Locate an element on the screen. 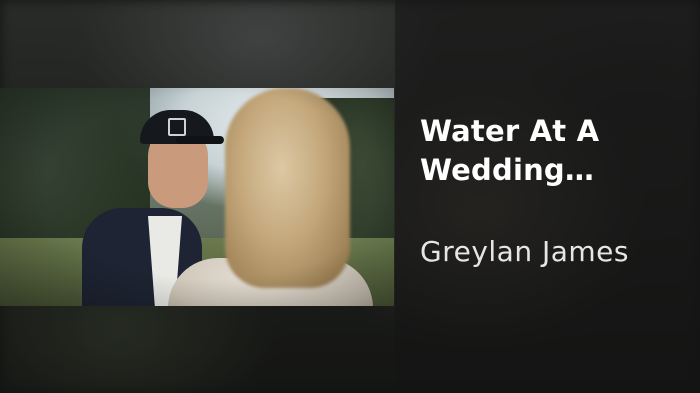 Image resolution: width=700 pixels, height=393 pixels. artist-name: Greylan James is located at coordinates (524, 251).